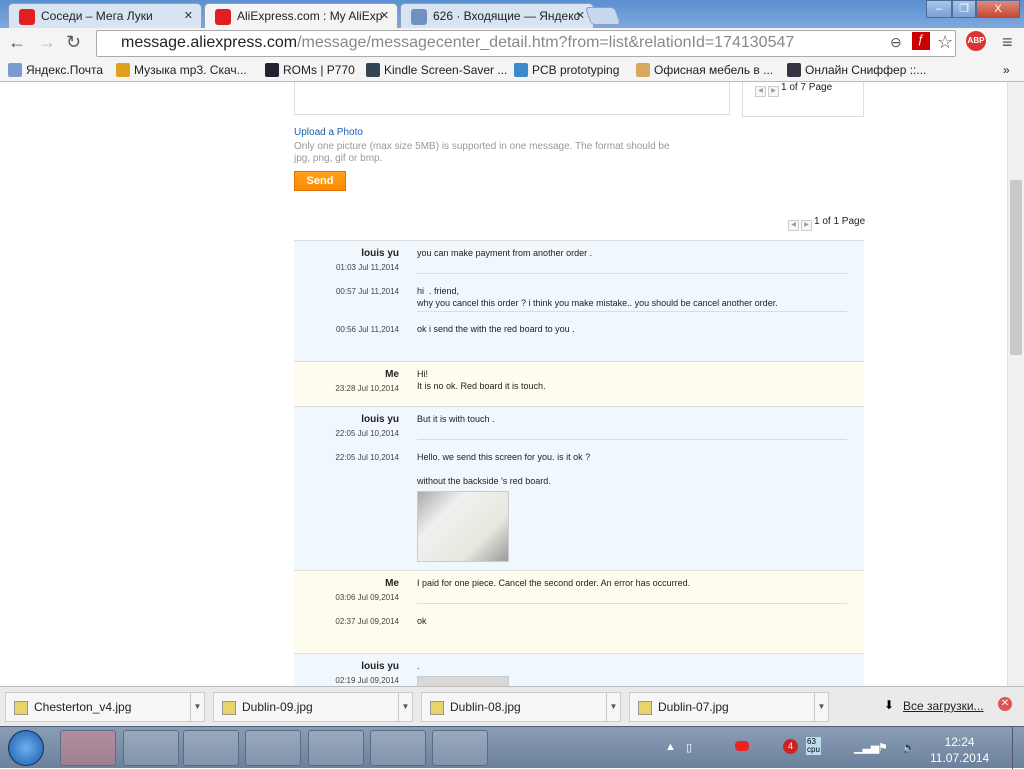 Image resolution: width=1024 pixels, height=769 pixels. Describe the element at coordinates (964, 9) in the screenshot. I see `maximize-button: ❐` at that location.